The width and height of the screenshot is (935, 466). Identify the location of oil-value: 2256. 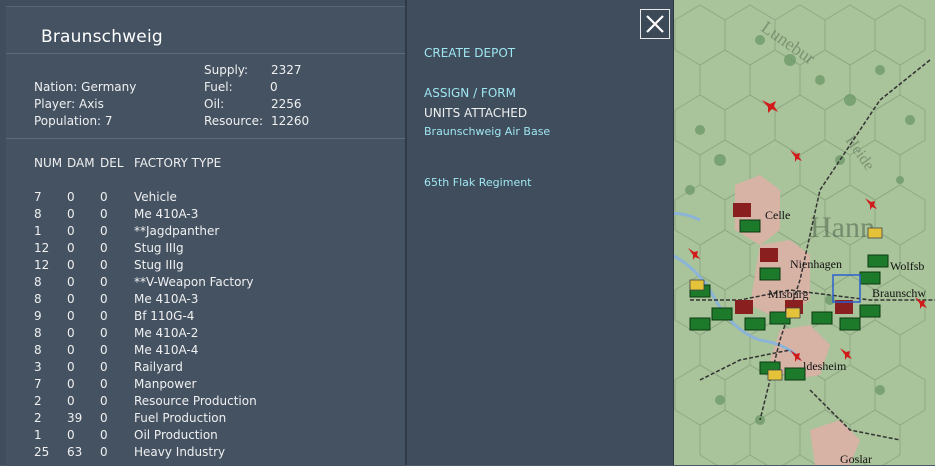
(286, 104).